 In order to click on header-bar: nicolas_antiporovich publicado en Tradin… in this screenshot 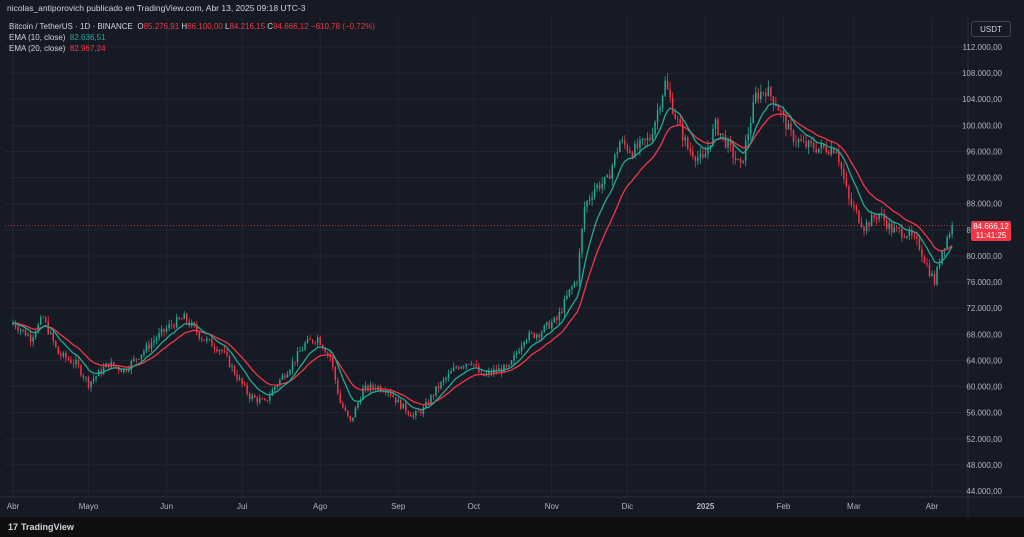, I will do `click(512, 8)`.